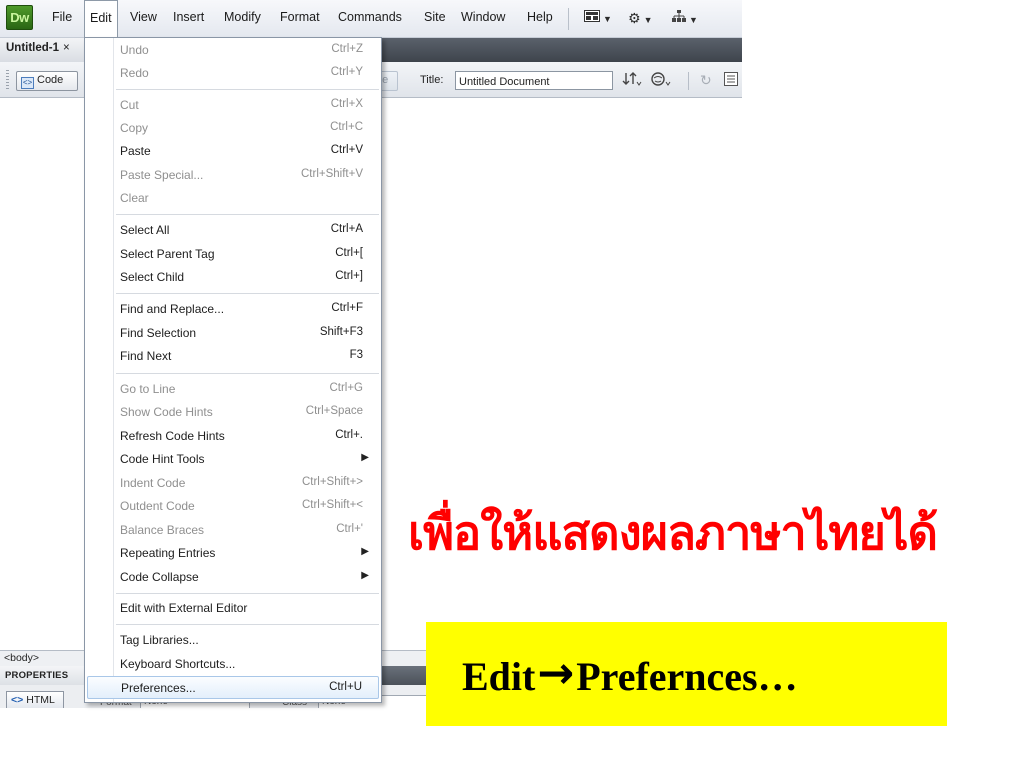 This screenshot has width=1024, height=768. I want to click on file-management-icon, so click(632, 80).